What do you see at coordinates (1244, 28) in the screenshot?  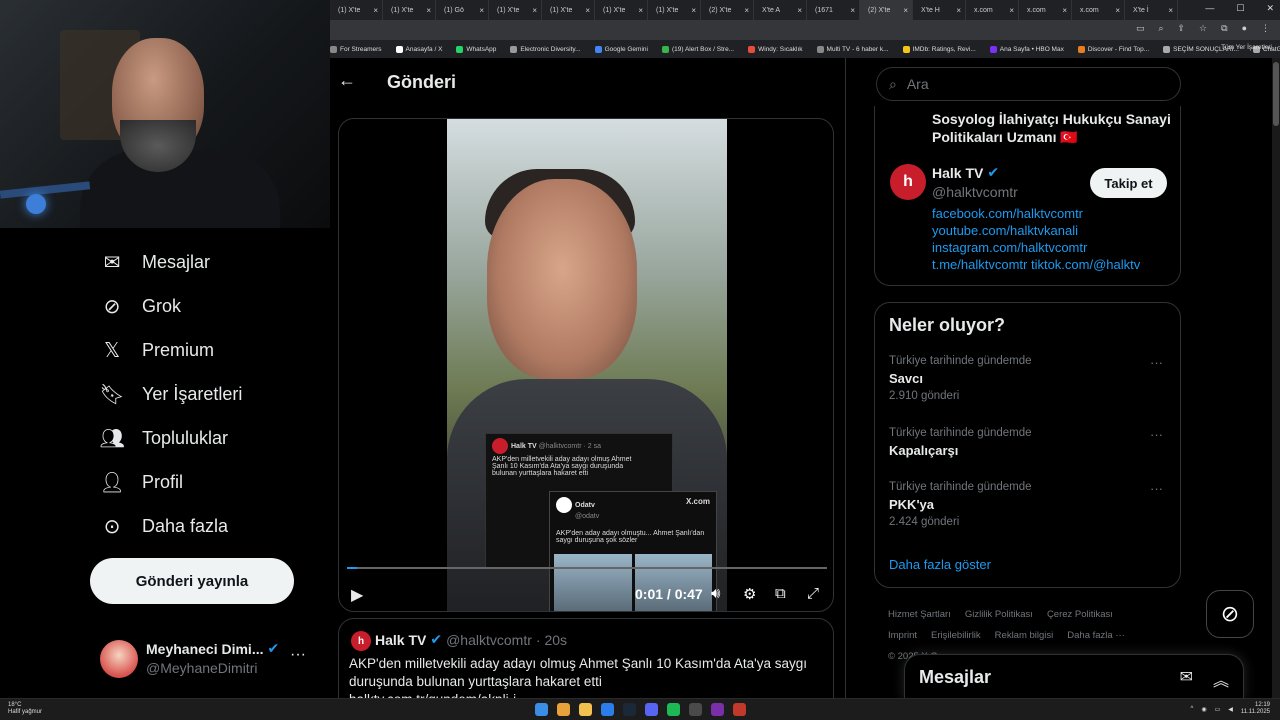 I see `profile-icon: ●` at bounding box center [1244, 28].